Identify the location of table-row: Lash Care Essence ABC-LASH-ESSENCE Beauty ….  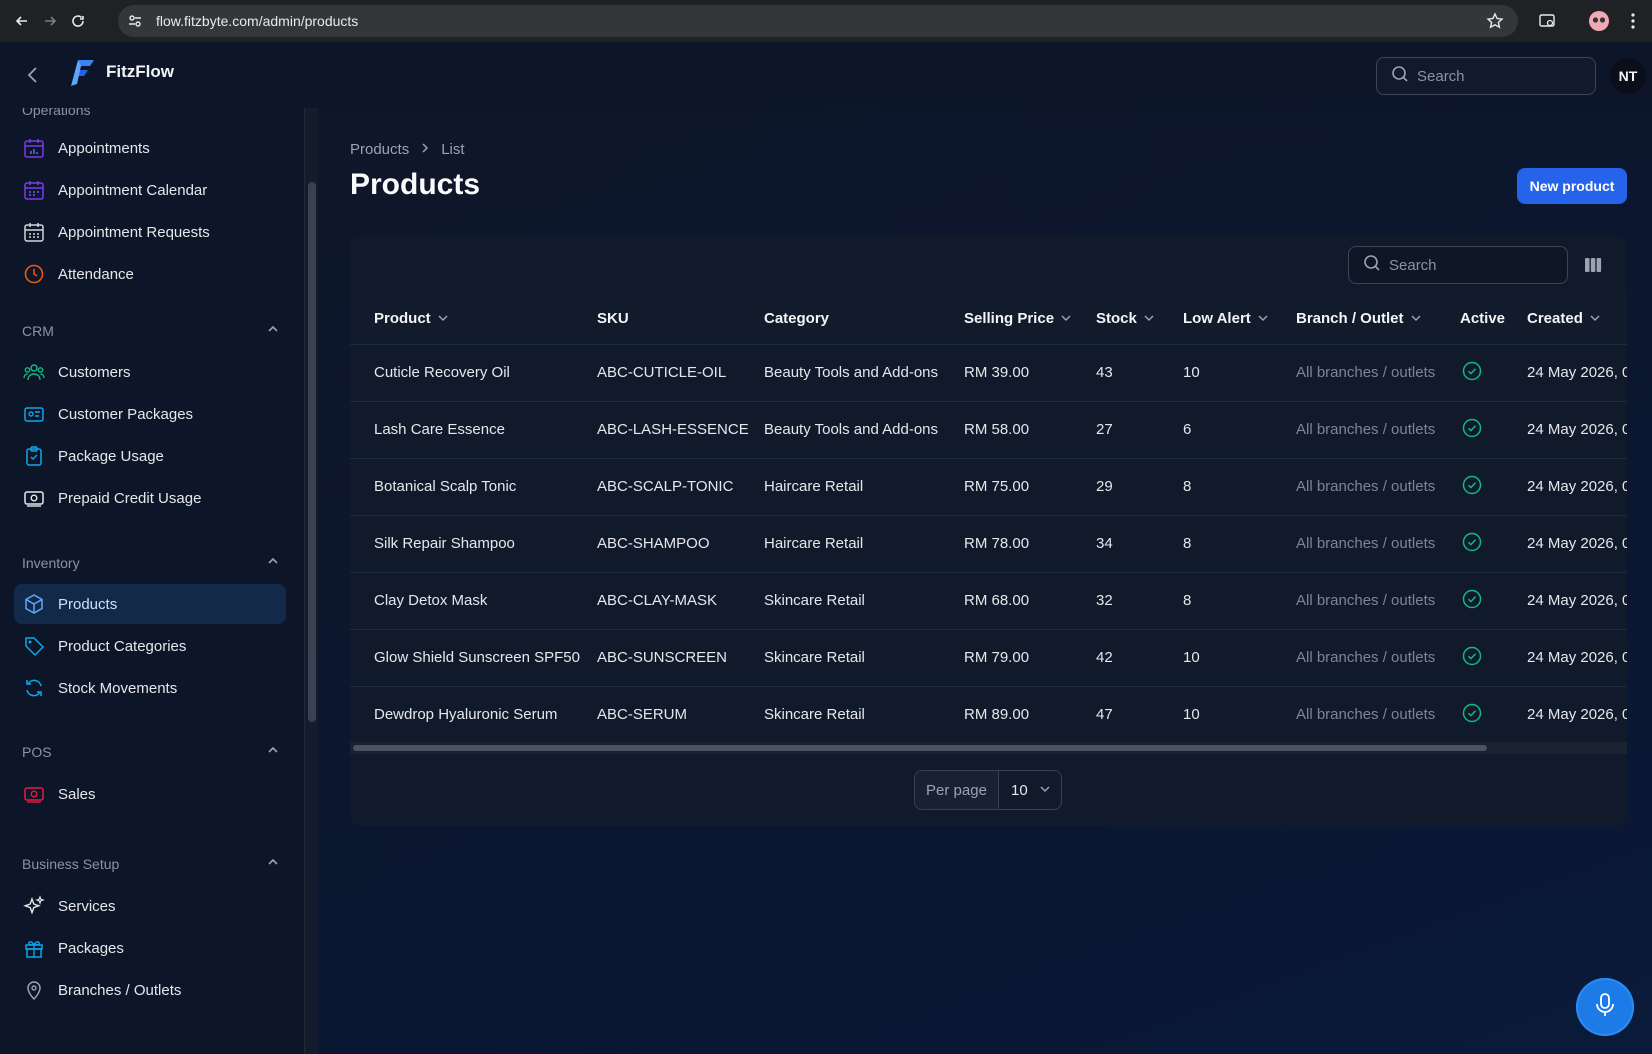
(988, 429).